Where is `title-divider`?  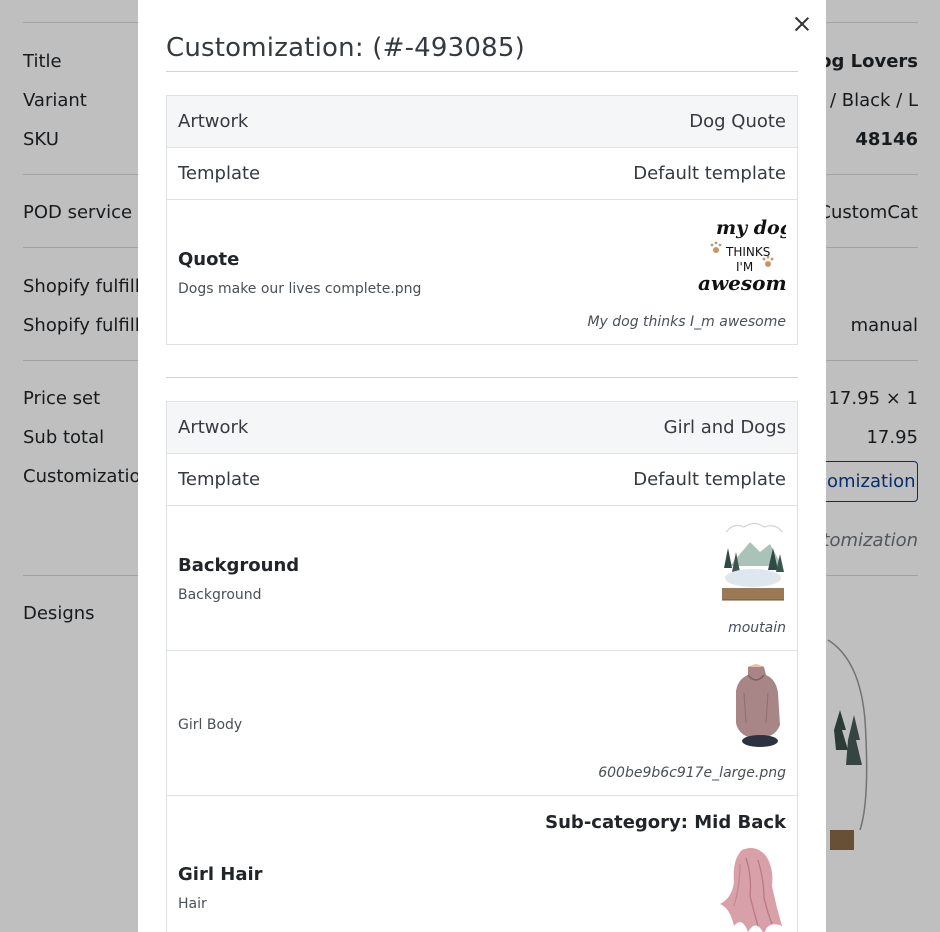
title-divider is located at coordinates (482, 71).